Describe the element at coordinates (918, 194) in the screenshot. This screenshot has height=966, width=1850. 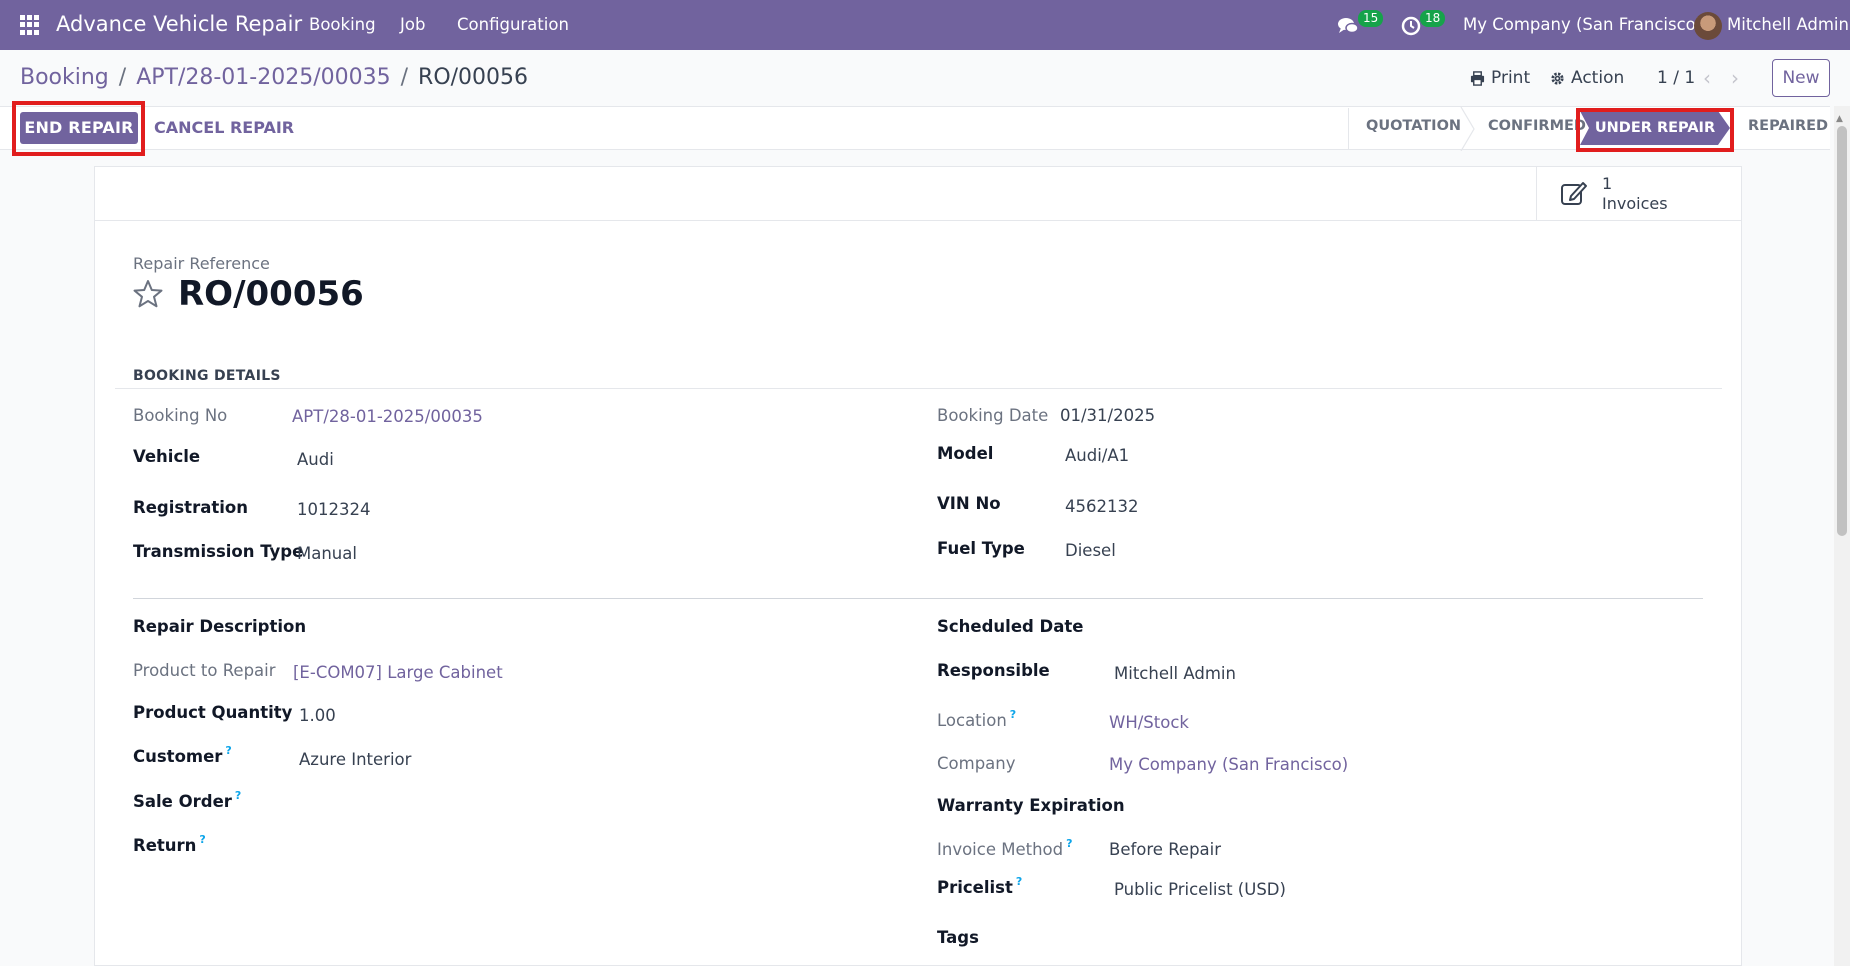
I see `smart-button-bar` at that location.